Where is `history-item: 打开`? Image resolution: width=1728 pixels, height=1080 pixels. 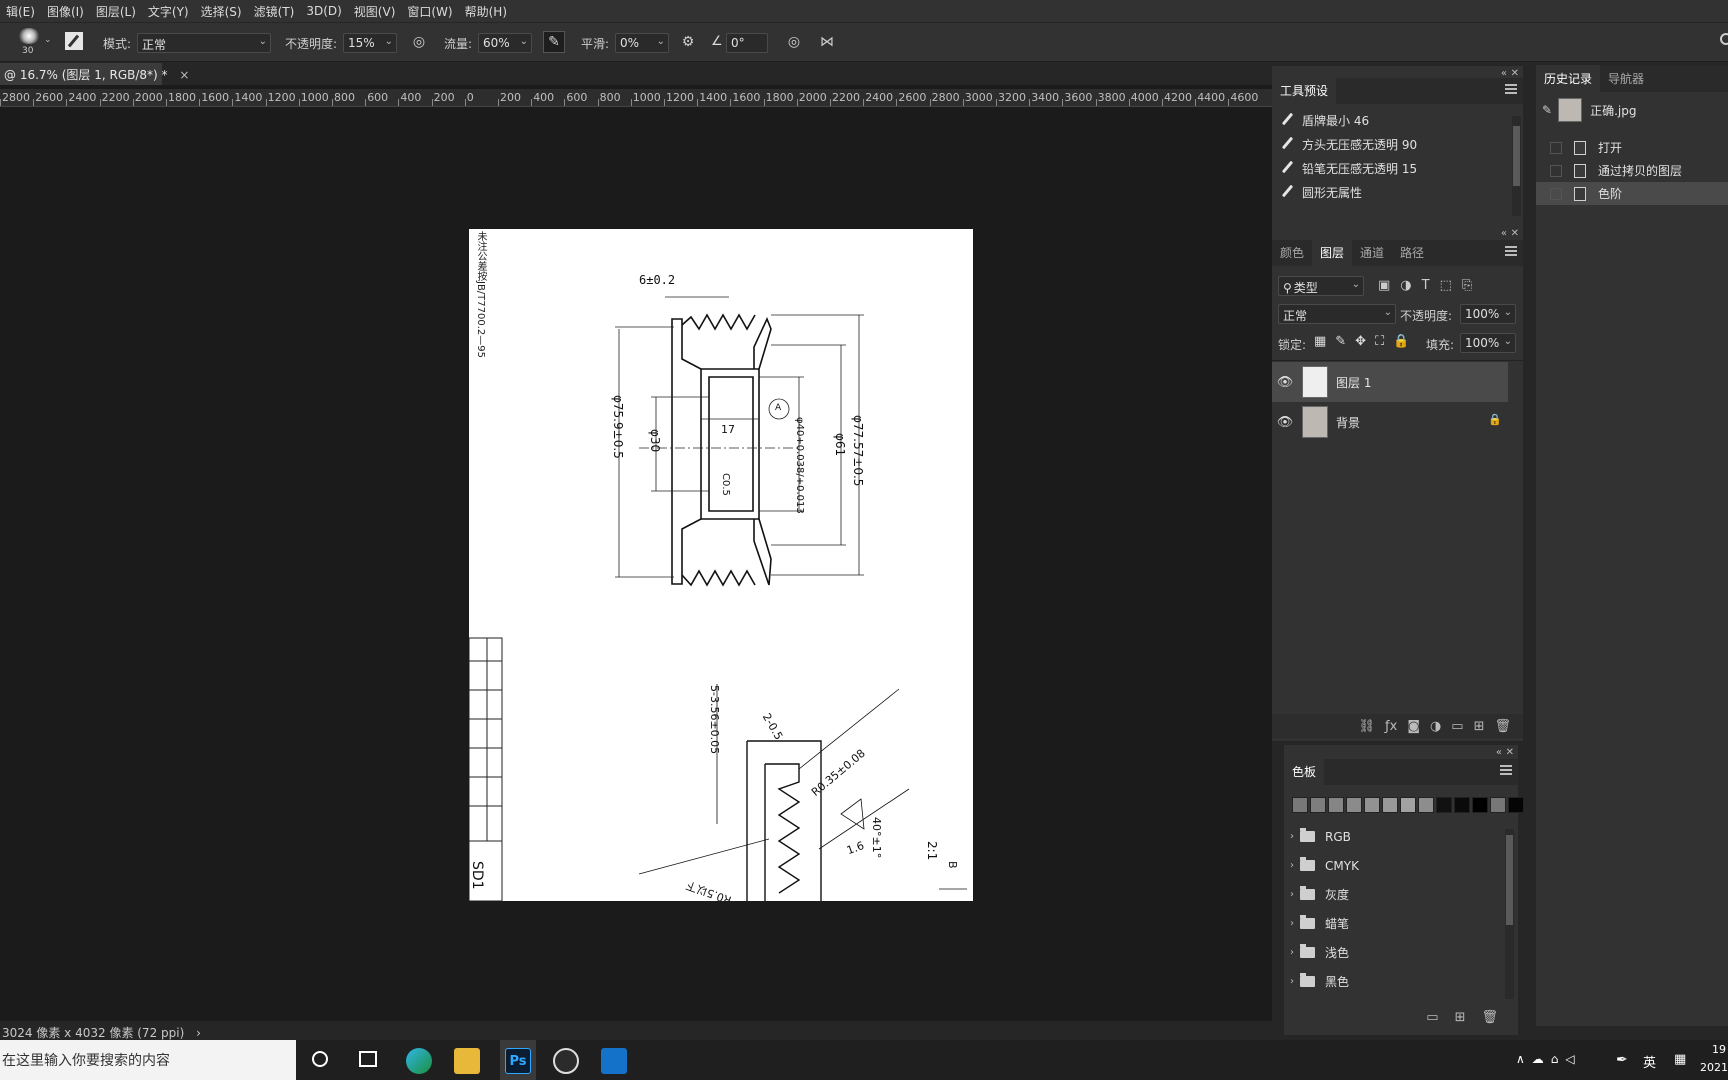
history-item: 打开 is located at coordinates (1632, 147).